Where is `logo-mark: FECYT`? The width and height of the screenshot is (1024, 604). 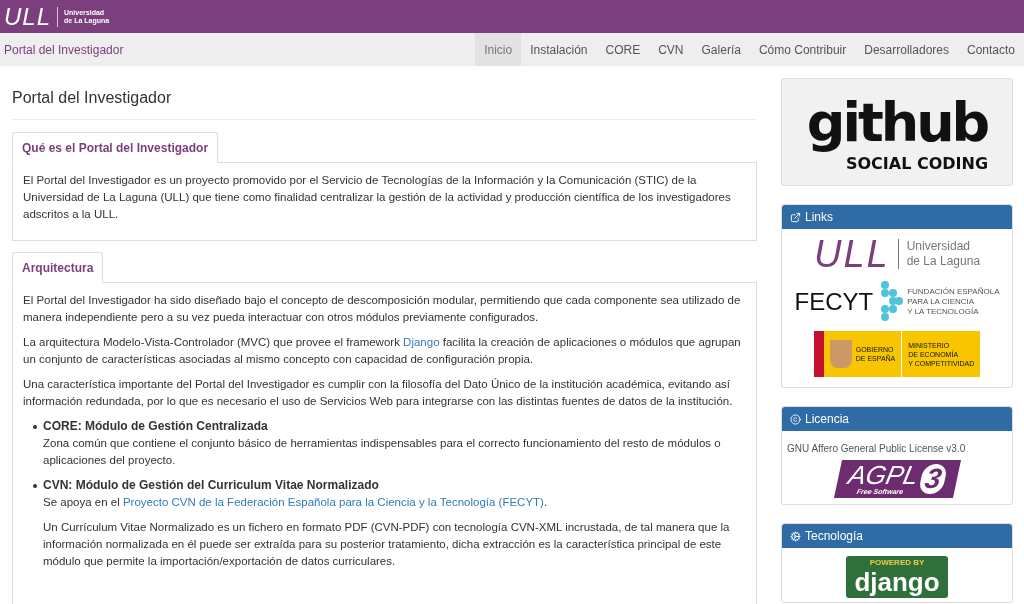
logo-mark: FECYT is located at coordinates (834, 302).